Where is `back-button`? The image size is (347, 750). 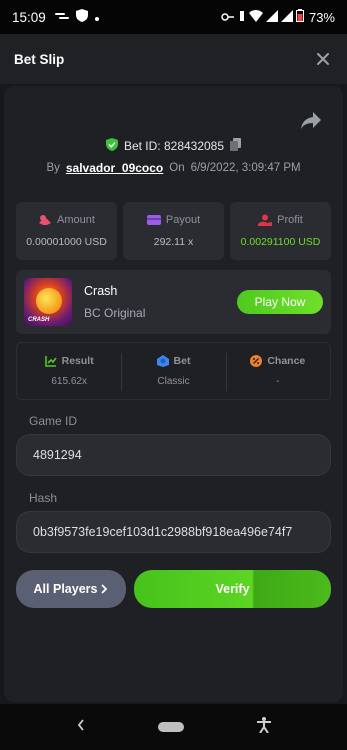 back-button is located at coordinates (81, 727).